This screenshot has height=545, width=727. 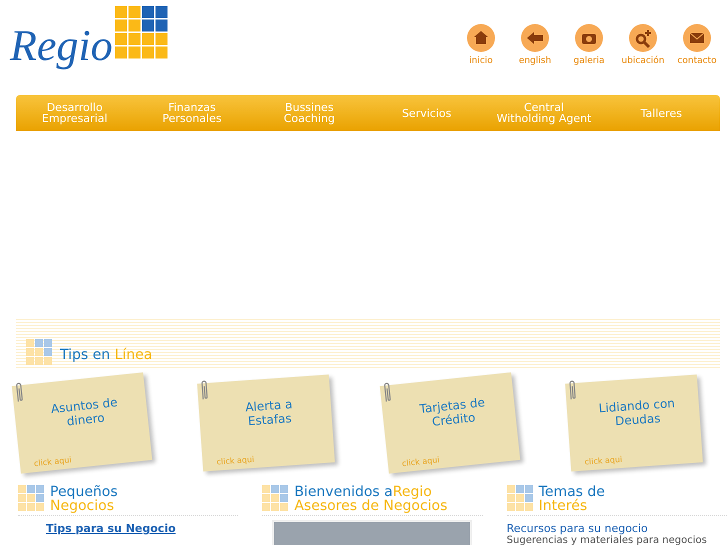 What do you see at coordinates (84, 412) in the screenshot?
I see `note-title: Asuntos de dinero` at bounding box center [84, 412].